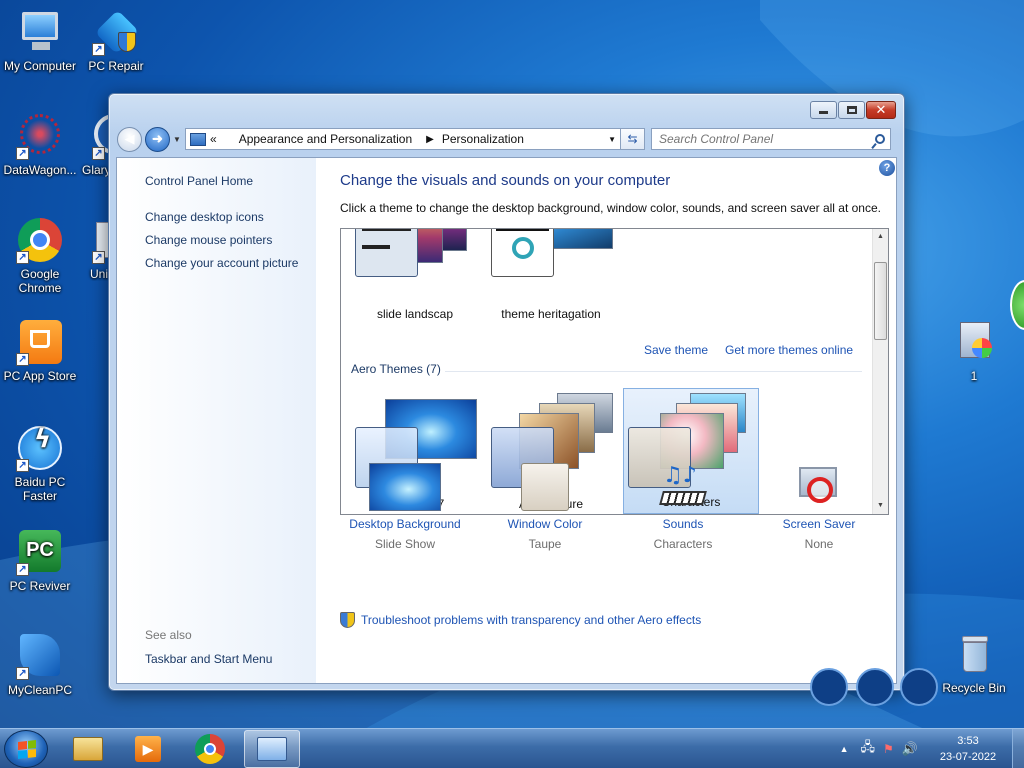 Image resolution: width=1024 pixels, height=768 pixels. I want to click on maximize-button, so click(851, 110).